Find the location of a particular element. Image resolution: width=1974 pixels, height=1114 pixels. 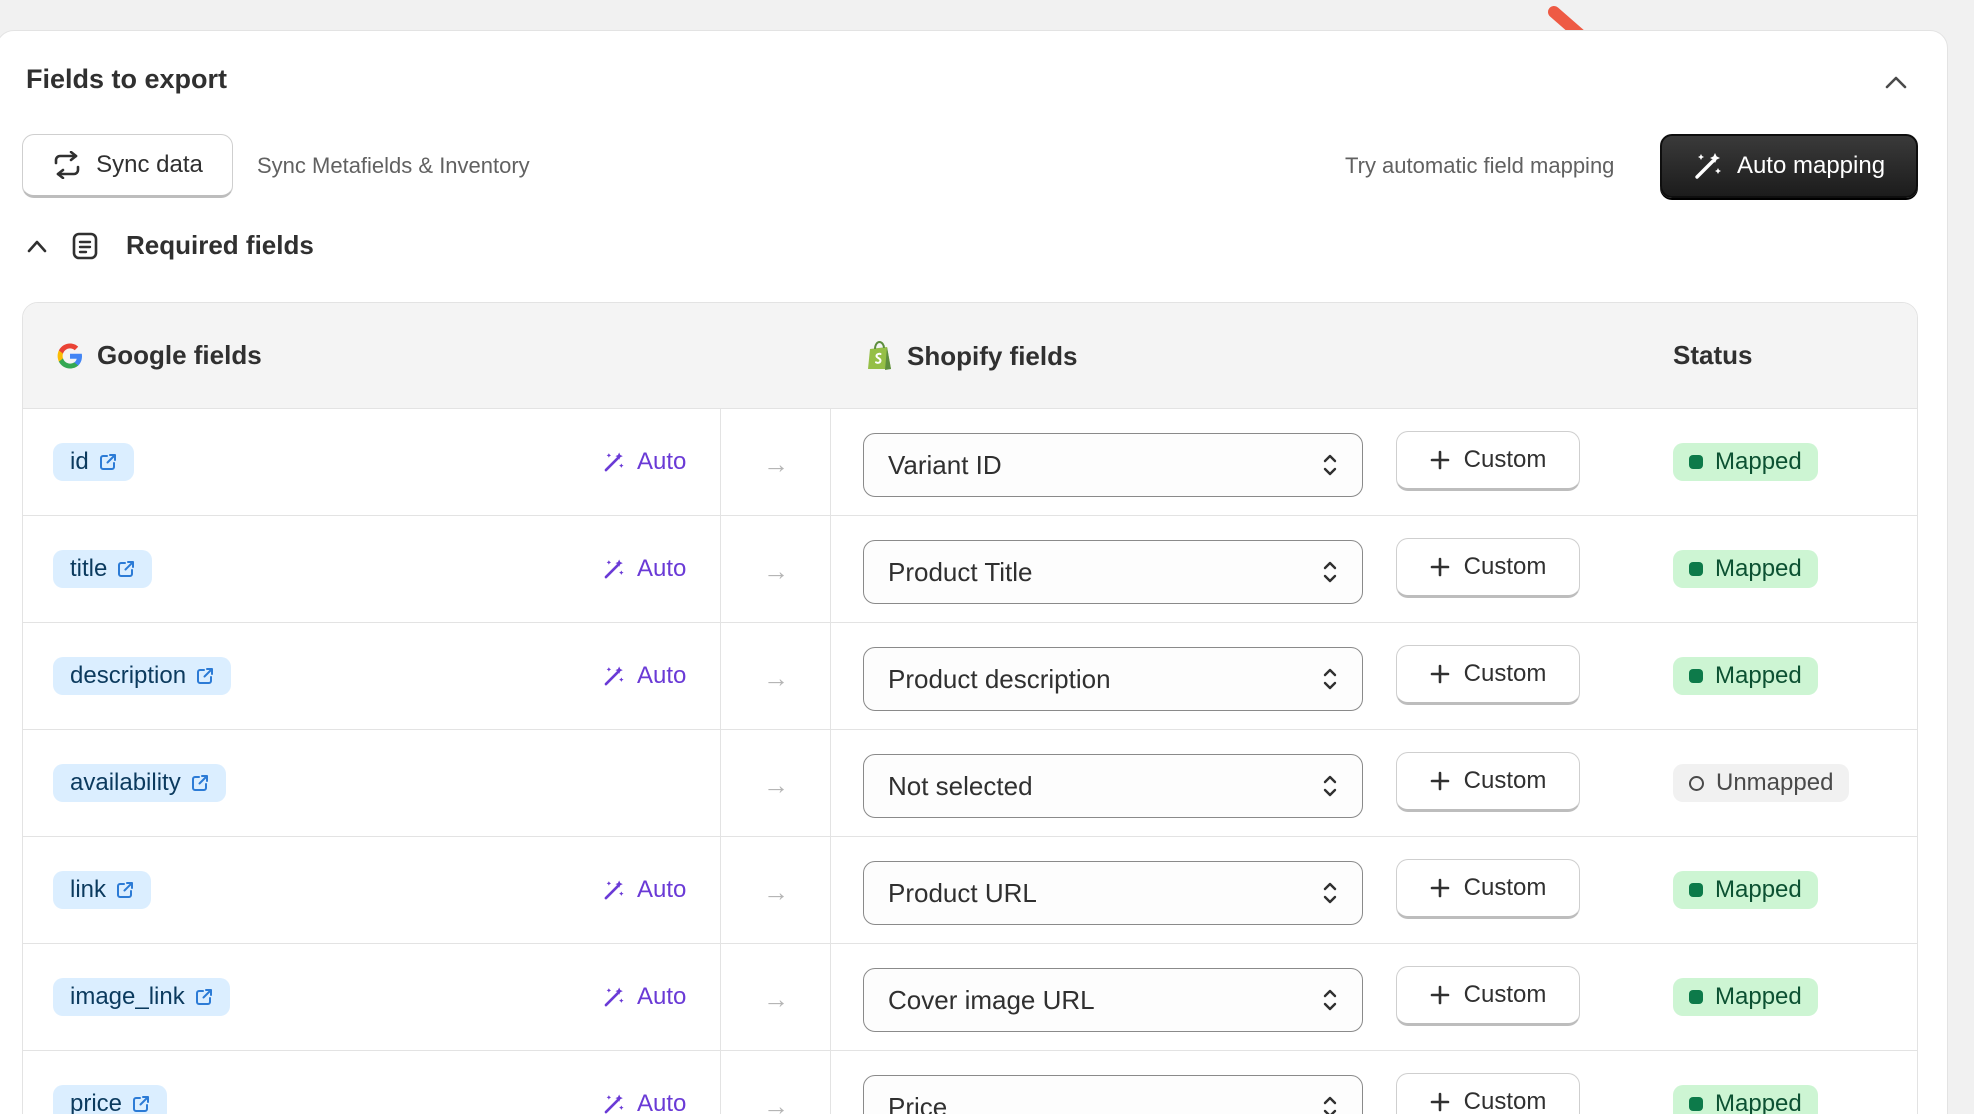

google-field-name: title is located at coordinates (89, 568).